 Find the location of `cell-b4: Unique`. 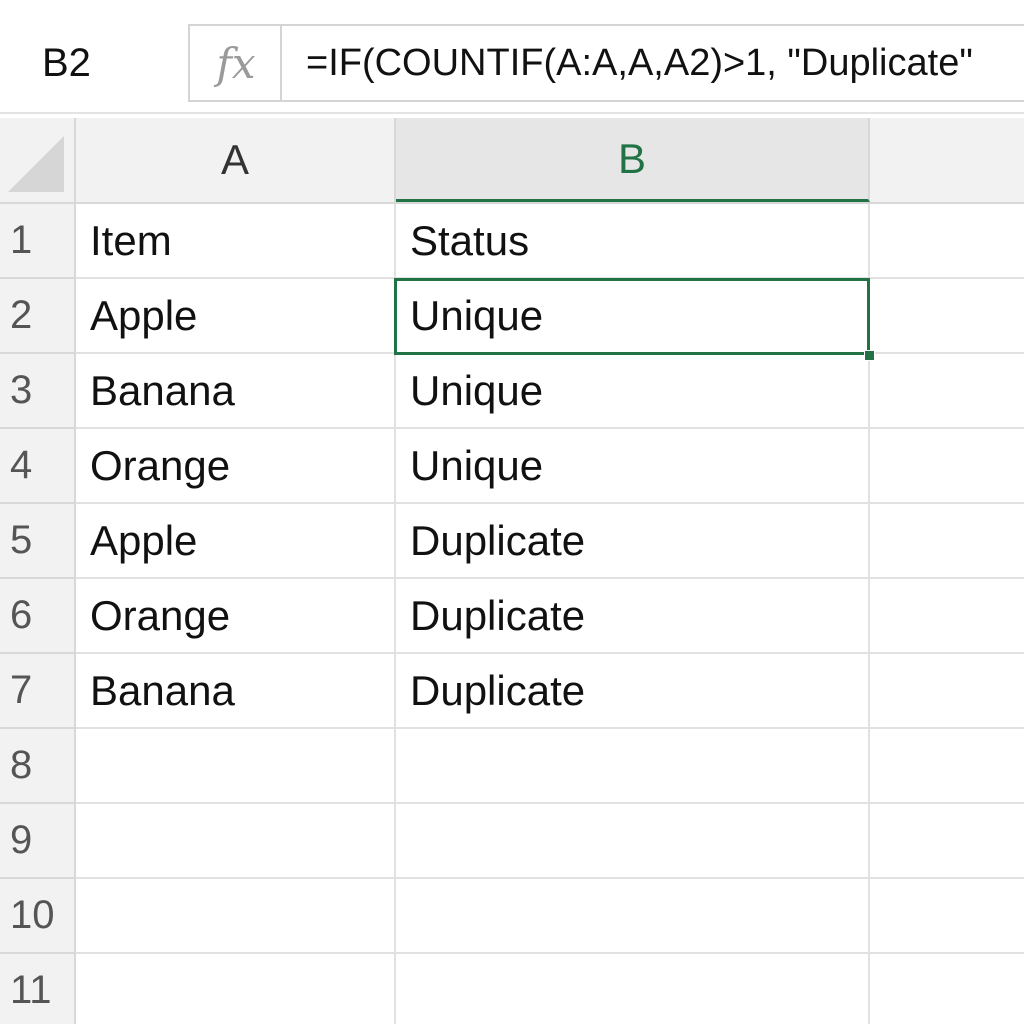

cell-b4: Unique is located at coordinates (633, 466).